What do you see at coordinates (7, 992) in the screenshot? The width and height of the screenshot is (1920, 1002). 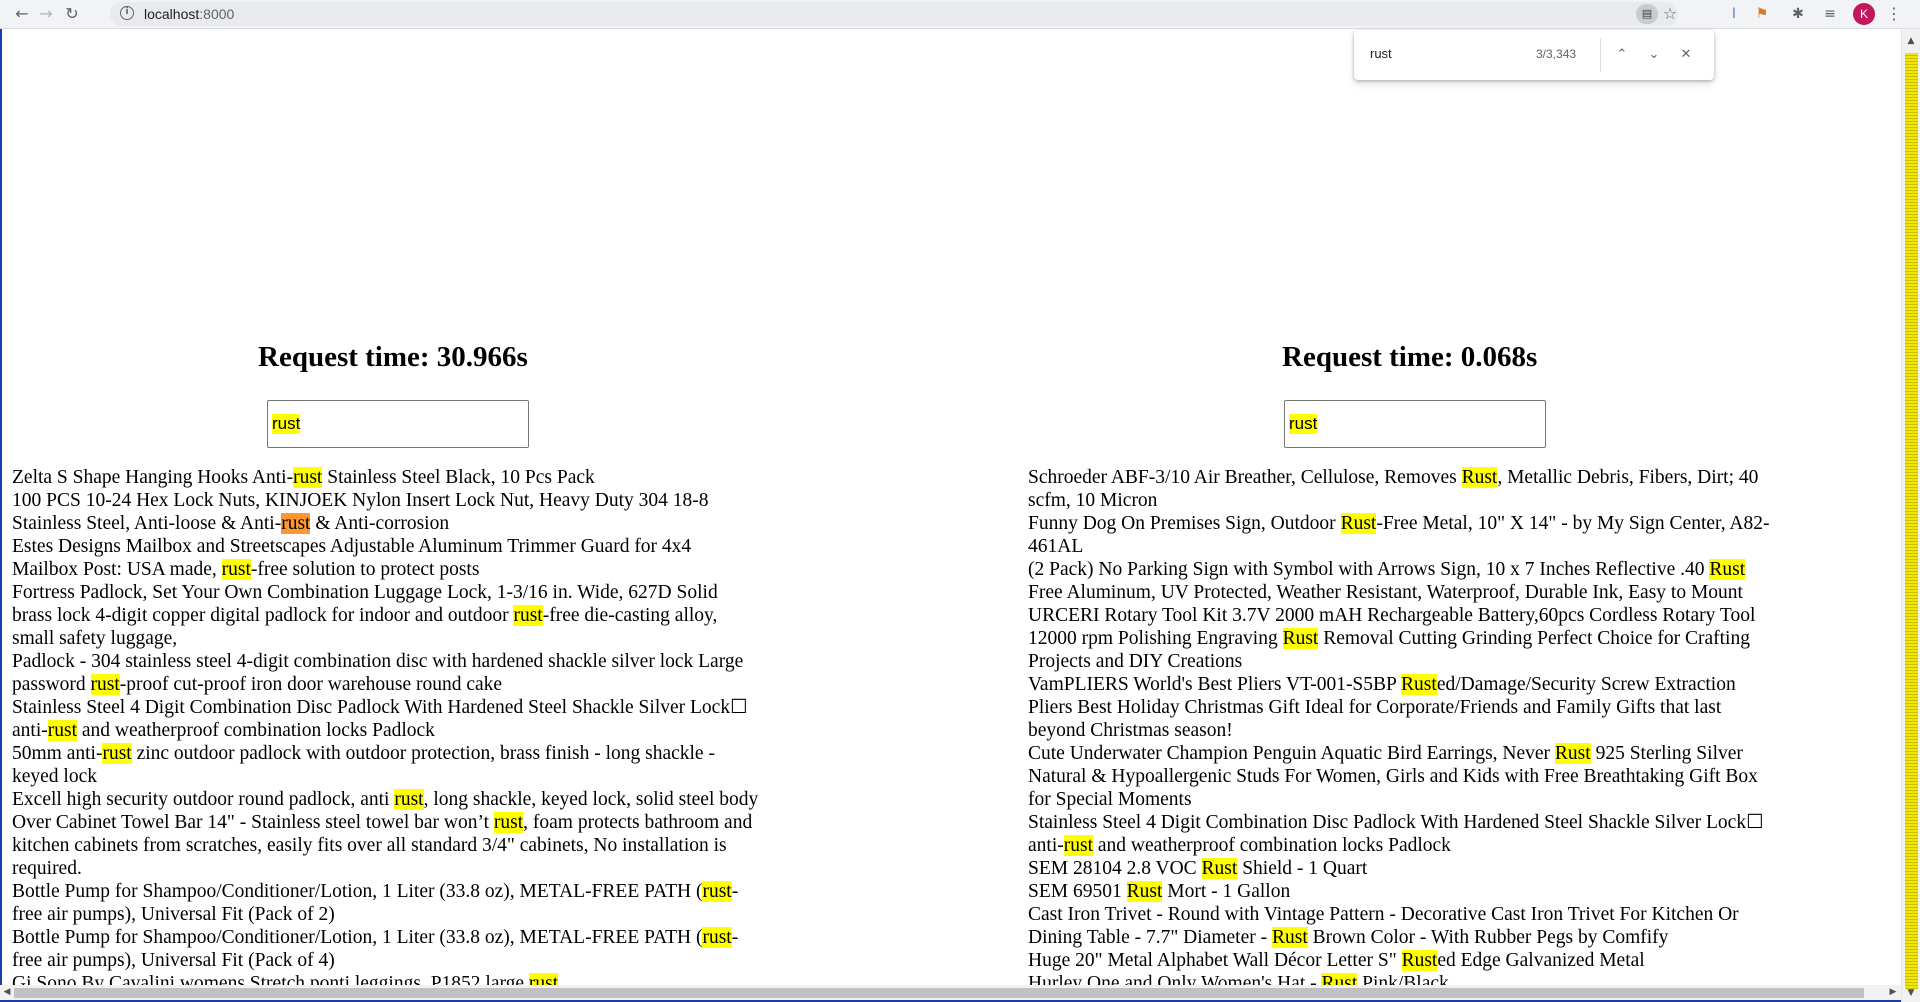 I see `scroll-left-arrow-icon: ◀` at bounding box center [7, 992].